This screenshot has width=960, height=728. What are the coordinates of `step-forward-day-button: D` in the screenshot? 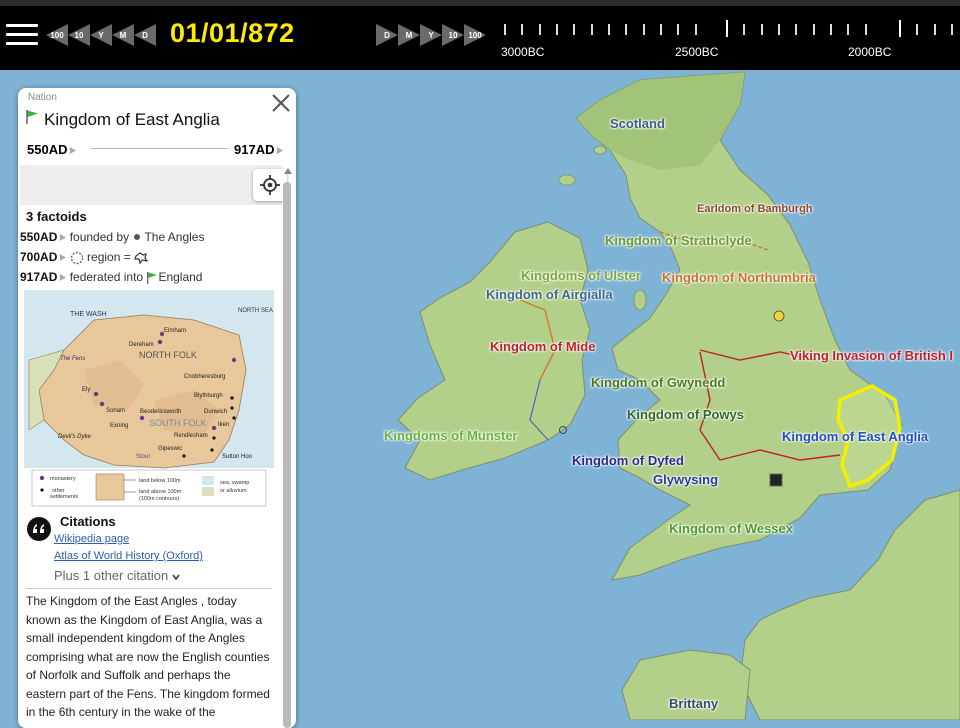 It's located at (387, 35).